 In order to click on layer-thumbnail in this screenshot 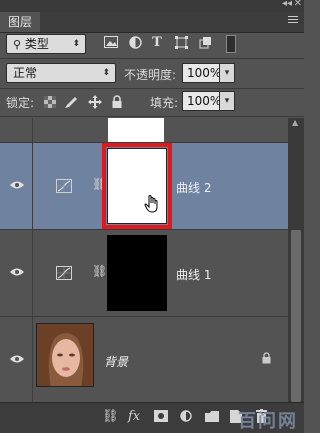, I will do `click(65, 355)`.